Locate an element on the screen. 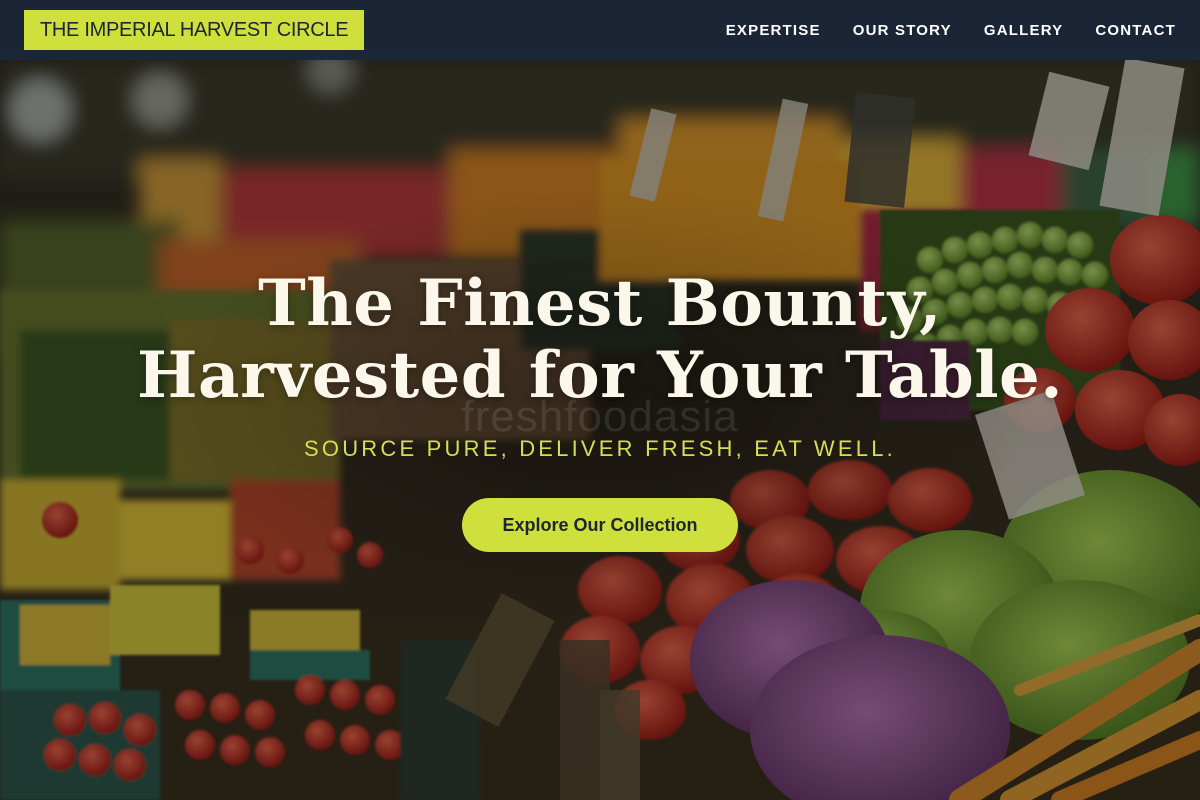 The height and width of the screenshot is (800, 1200). hero-title-line-1: The Finest Bounty, is located at coordinates (600, 303).